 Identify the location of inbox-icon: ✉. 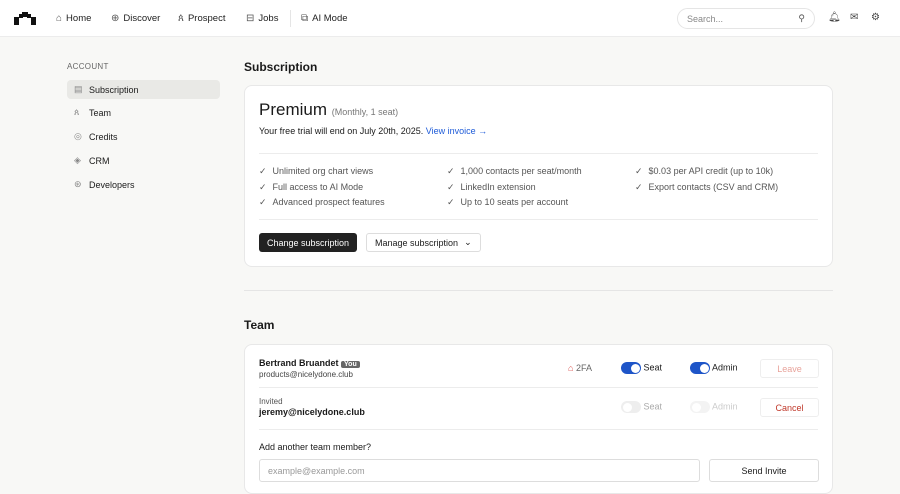
(854, 17).